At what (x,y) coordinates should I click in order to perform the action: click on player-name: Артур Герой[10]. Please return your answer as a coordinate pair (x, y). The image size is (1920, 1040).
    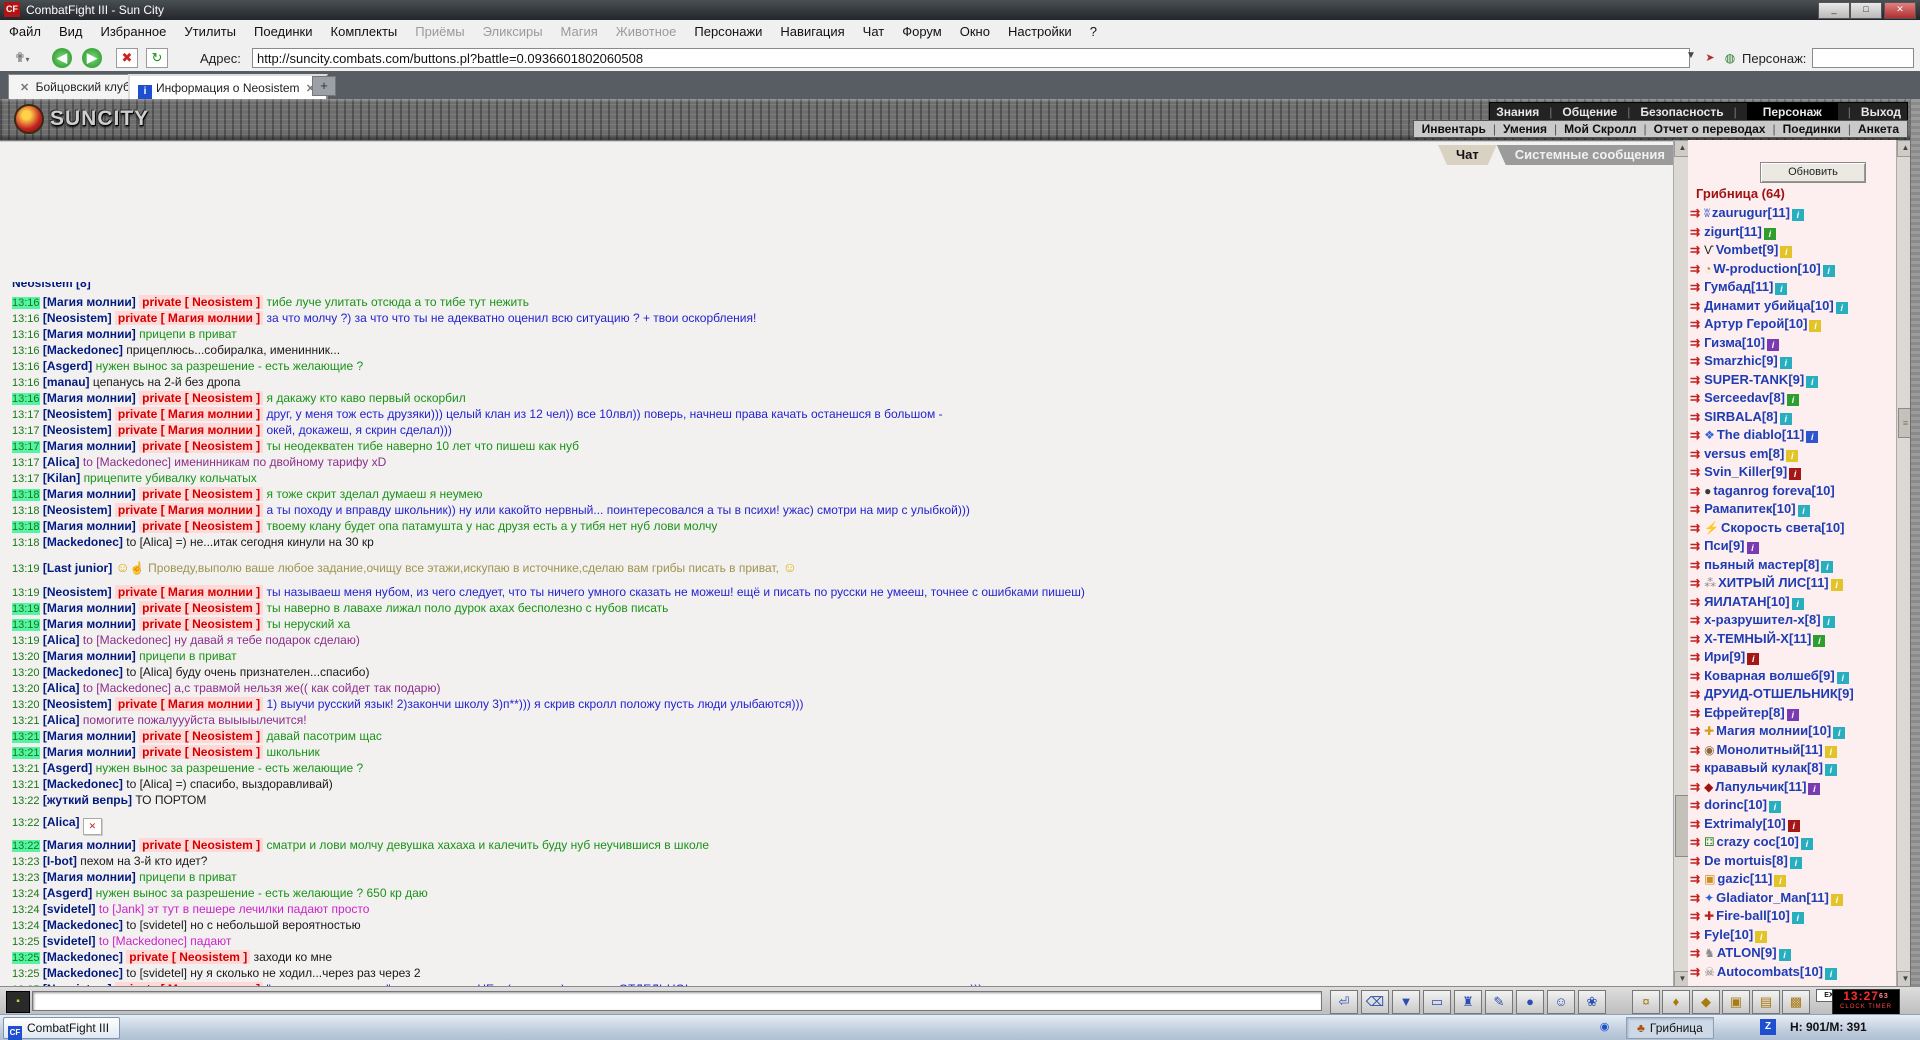
    Looking at the image, I should click on (1755, 323).